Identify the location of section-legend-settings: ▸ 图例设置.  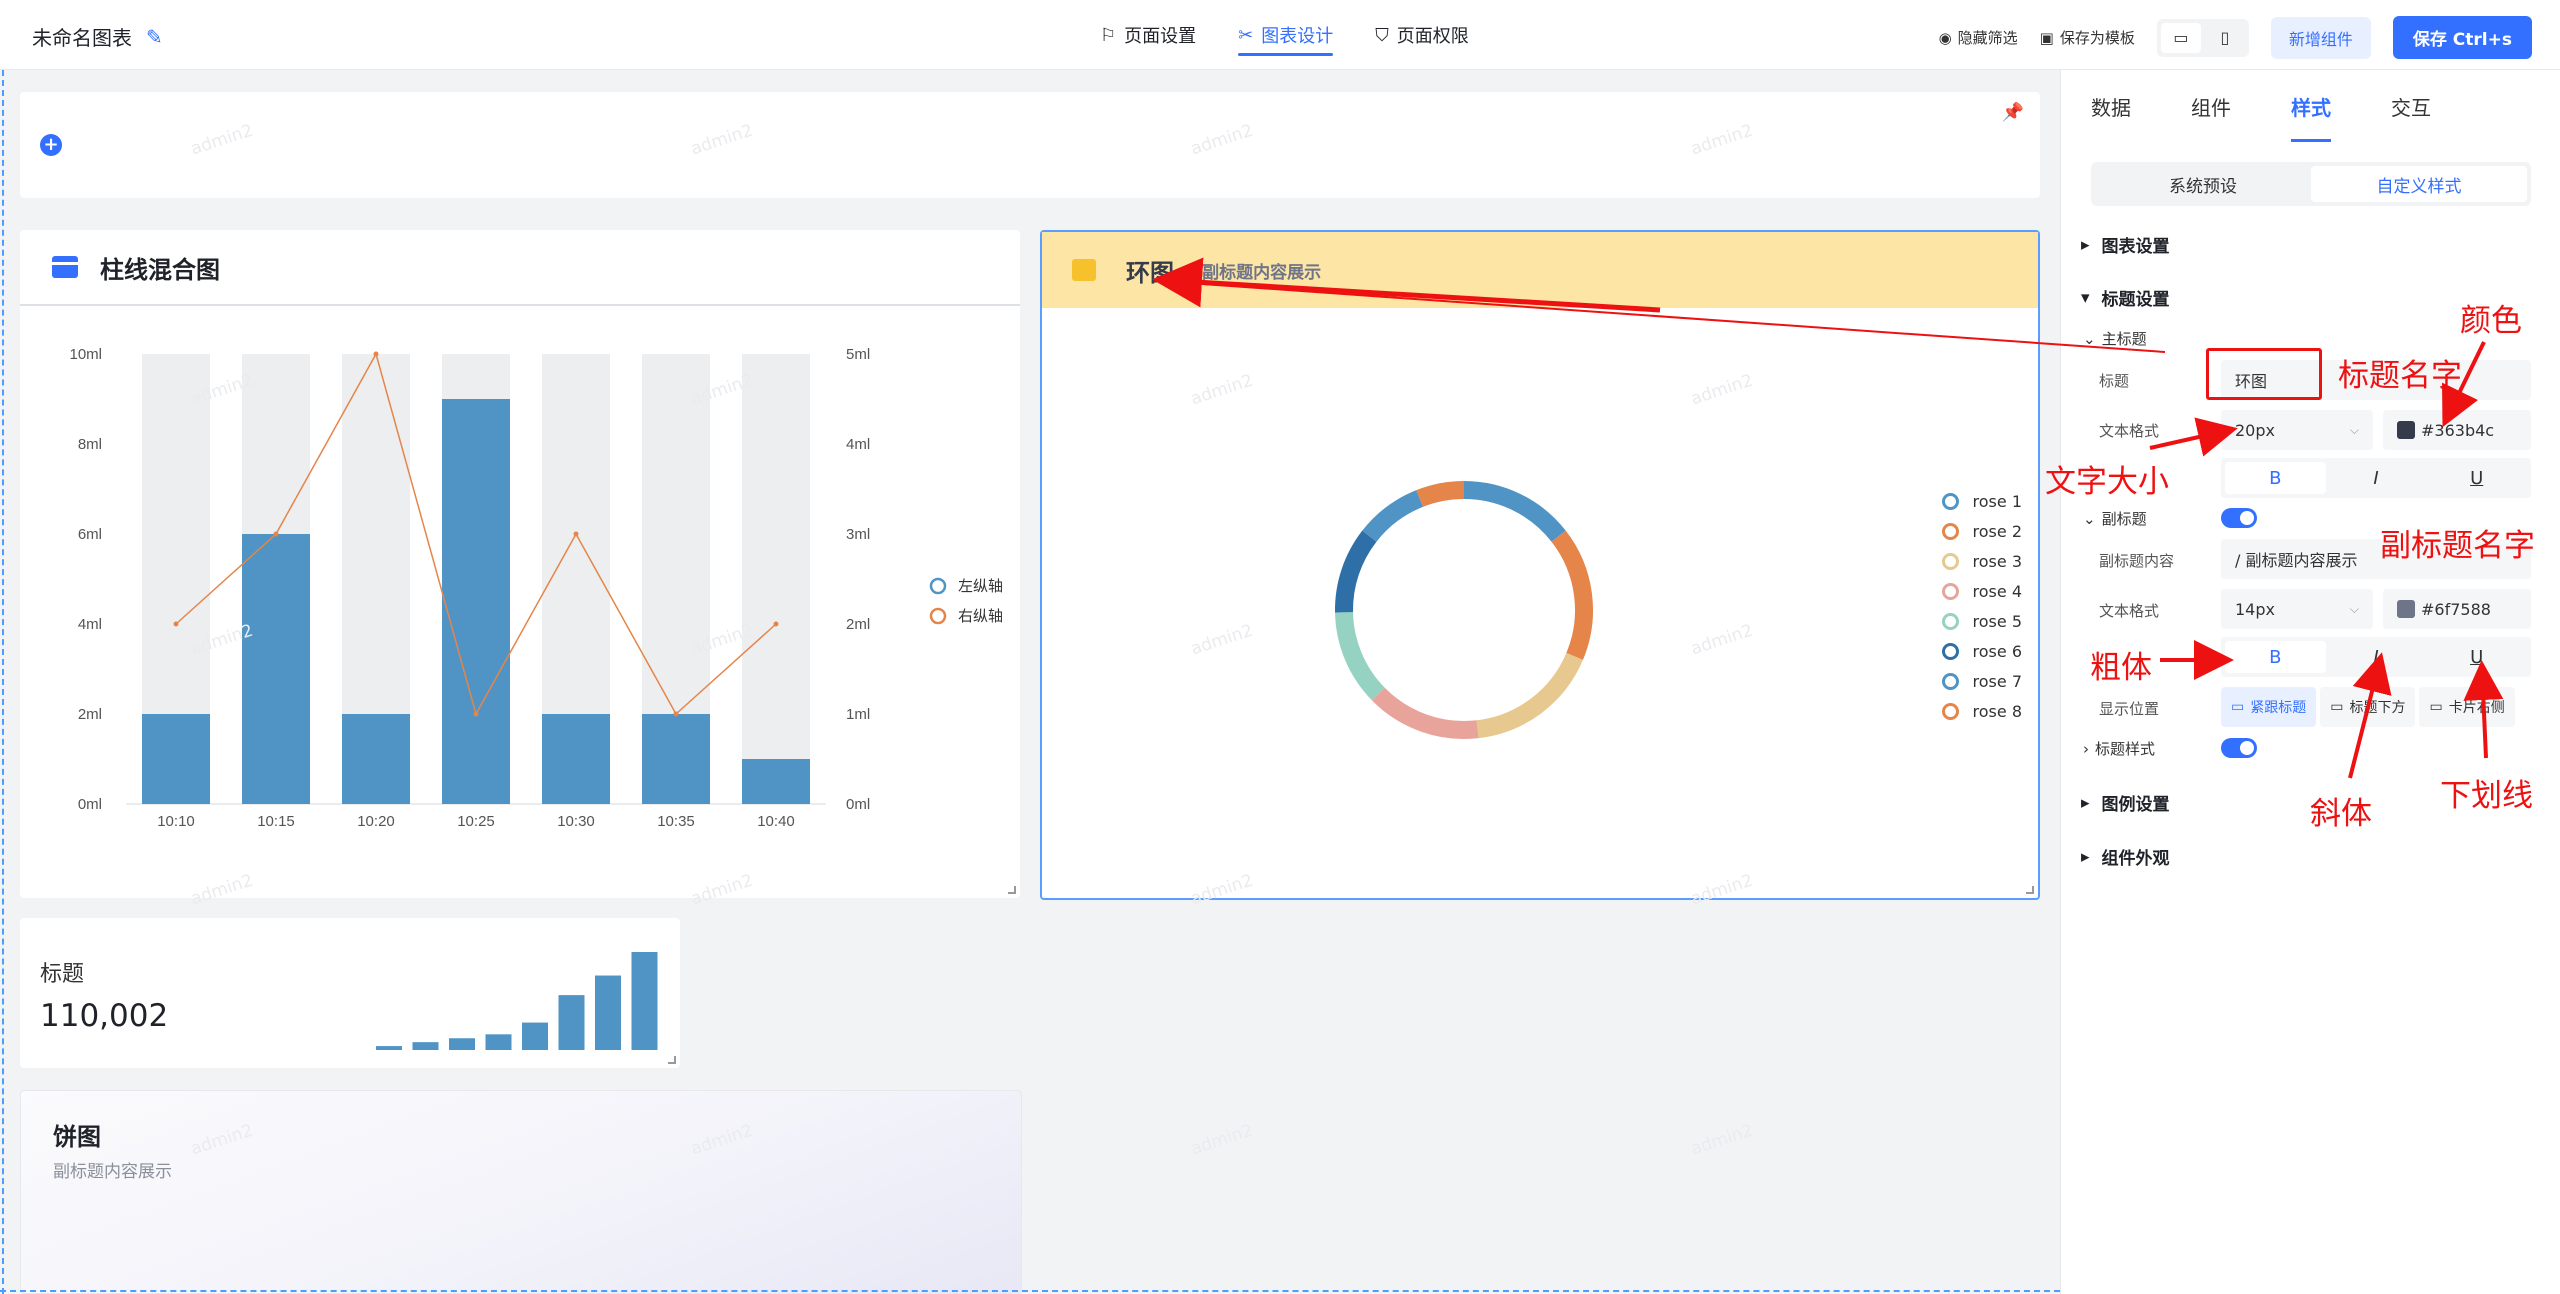
(2125, 803).